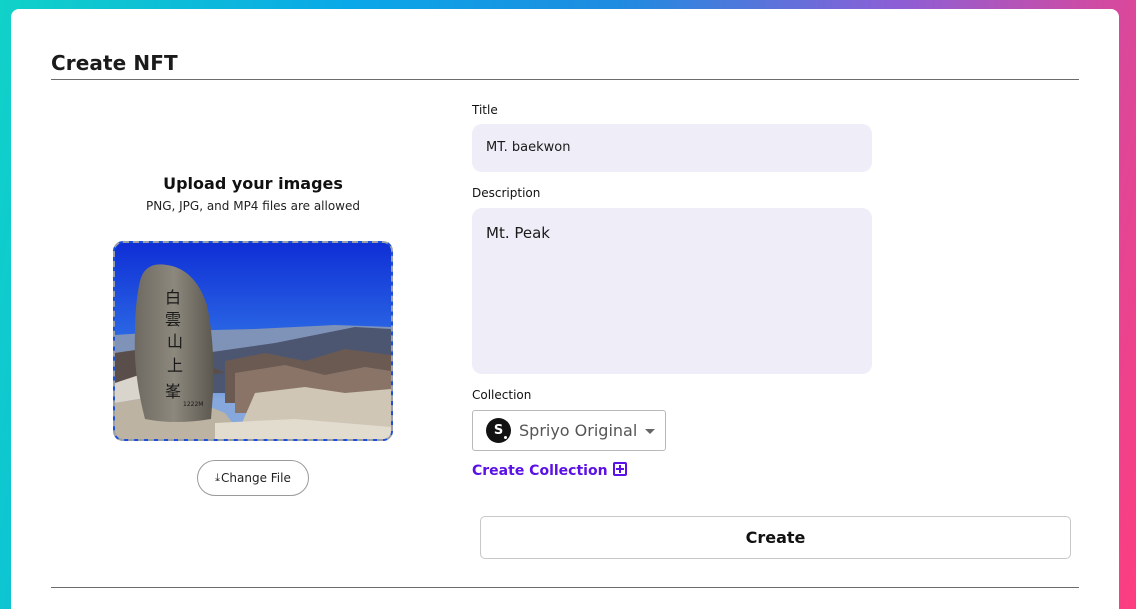  I want to click on svg-text: 峯, so click(173, 391).